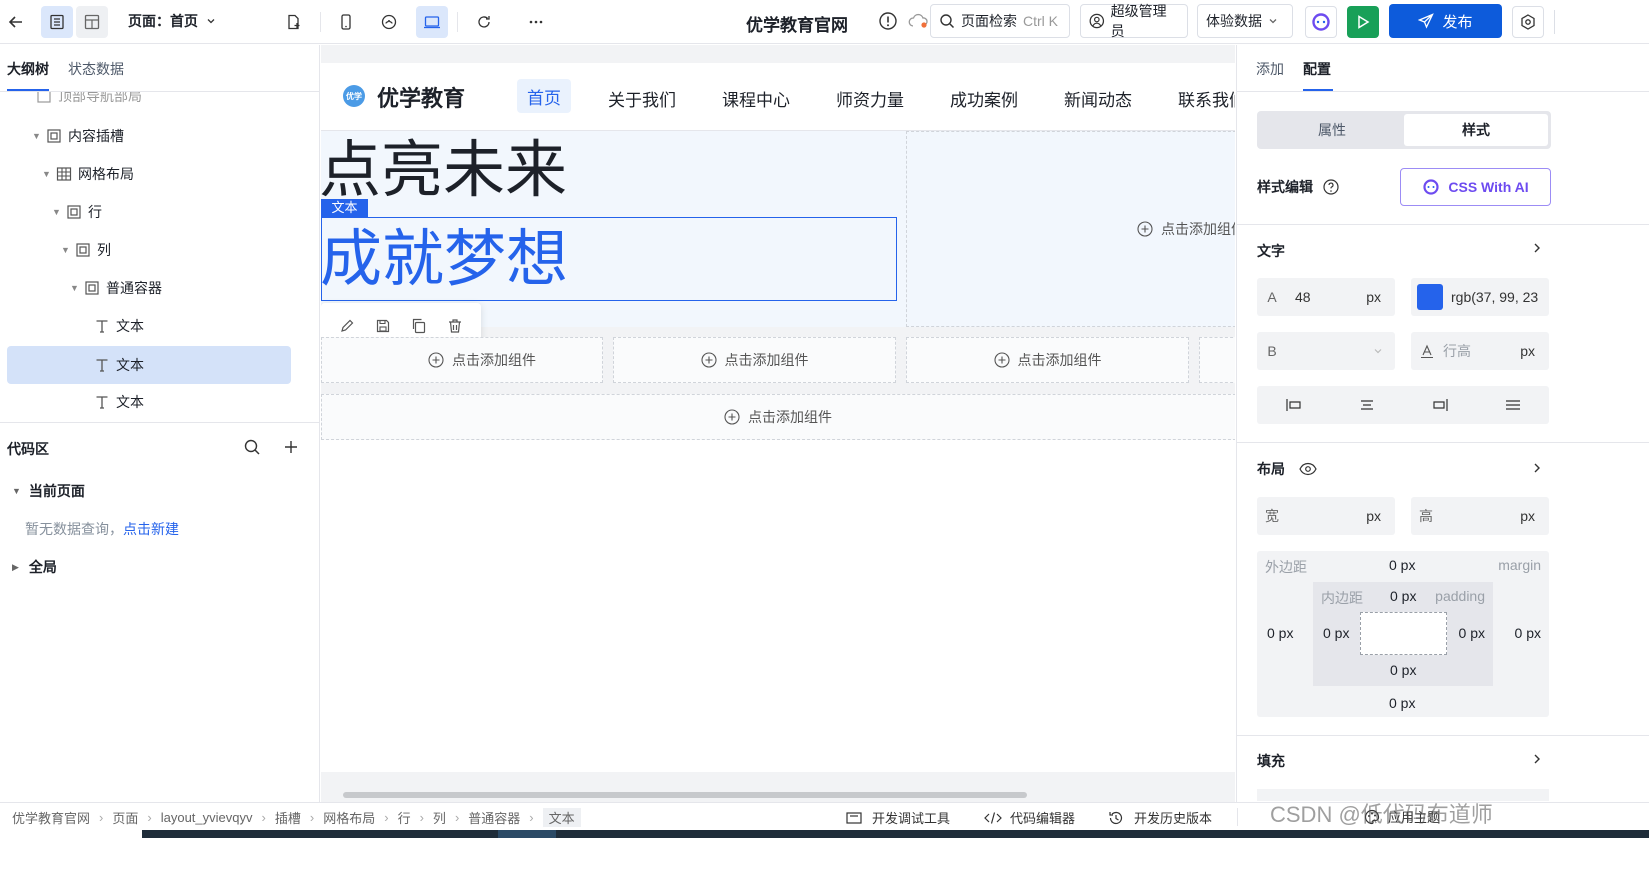 Image resolution: width=1649 pixels, height=882 pixels. Describe the element at coordinates (1331, 187) in the screenshot. I see `help-icon` at that location.